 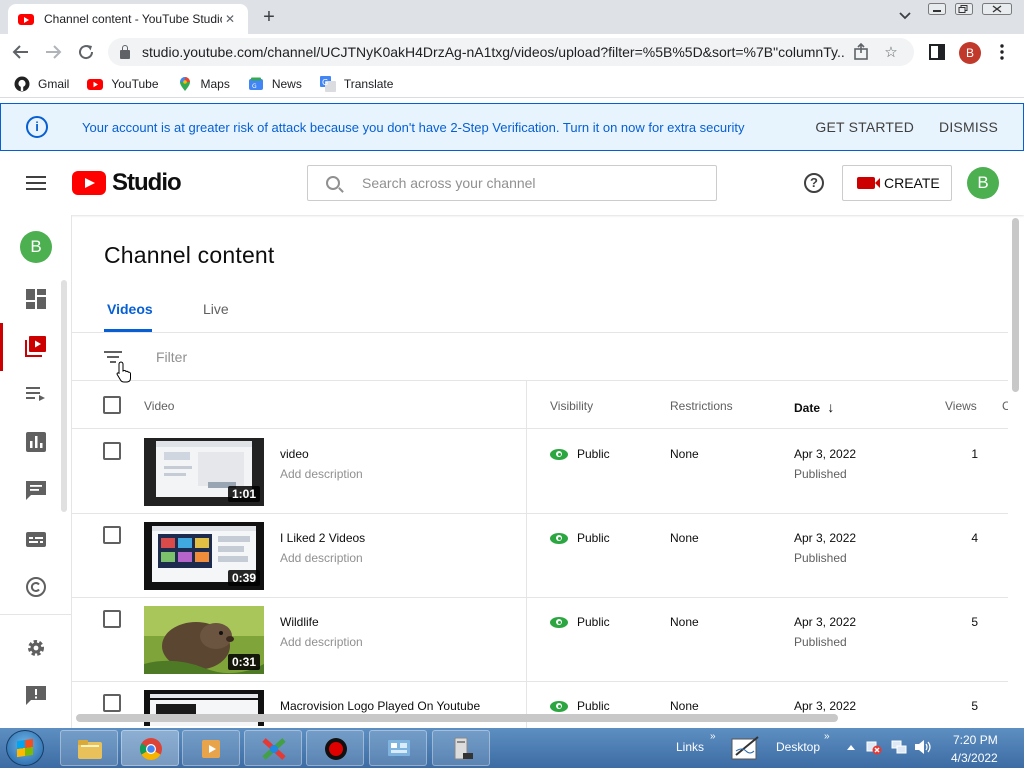 I want to click on browser-profile-avatar: B, so click(x=970, y=53).